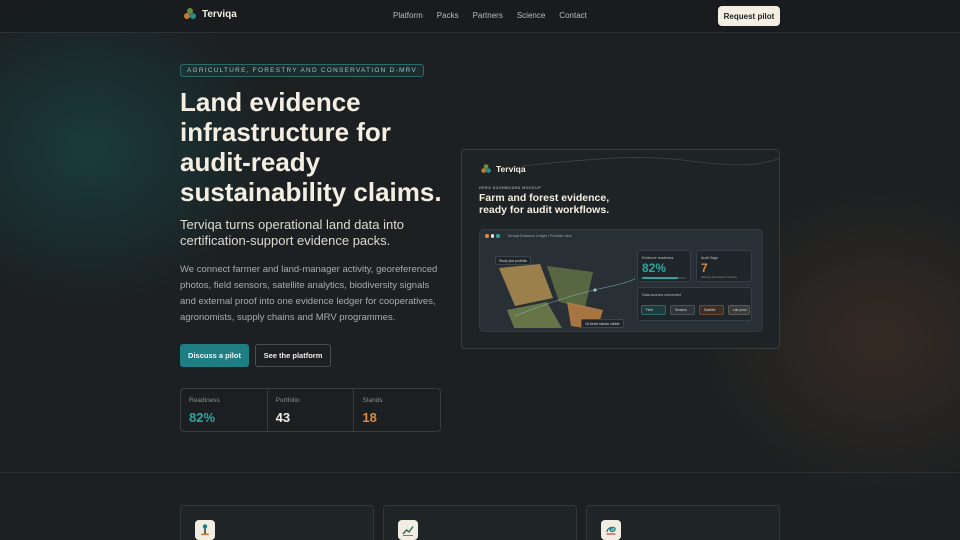  I want to click on stat-label: Portfolio, so click(287, 400).